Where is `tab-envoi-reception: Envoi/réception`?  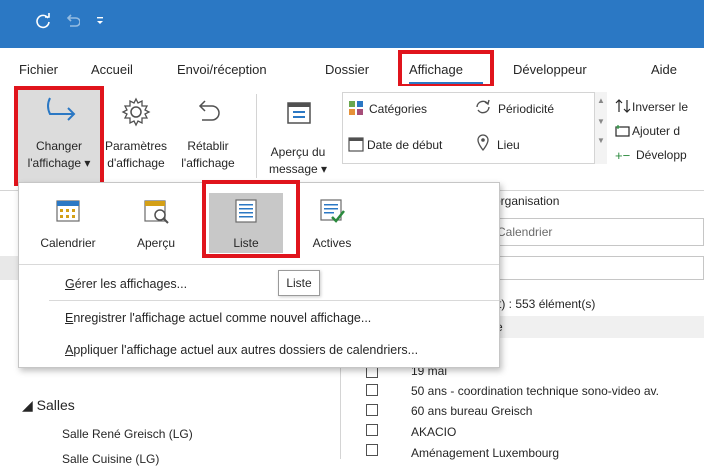
tab-envoi-reception: Envoi/réception is located at coordinates (222, 69).